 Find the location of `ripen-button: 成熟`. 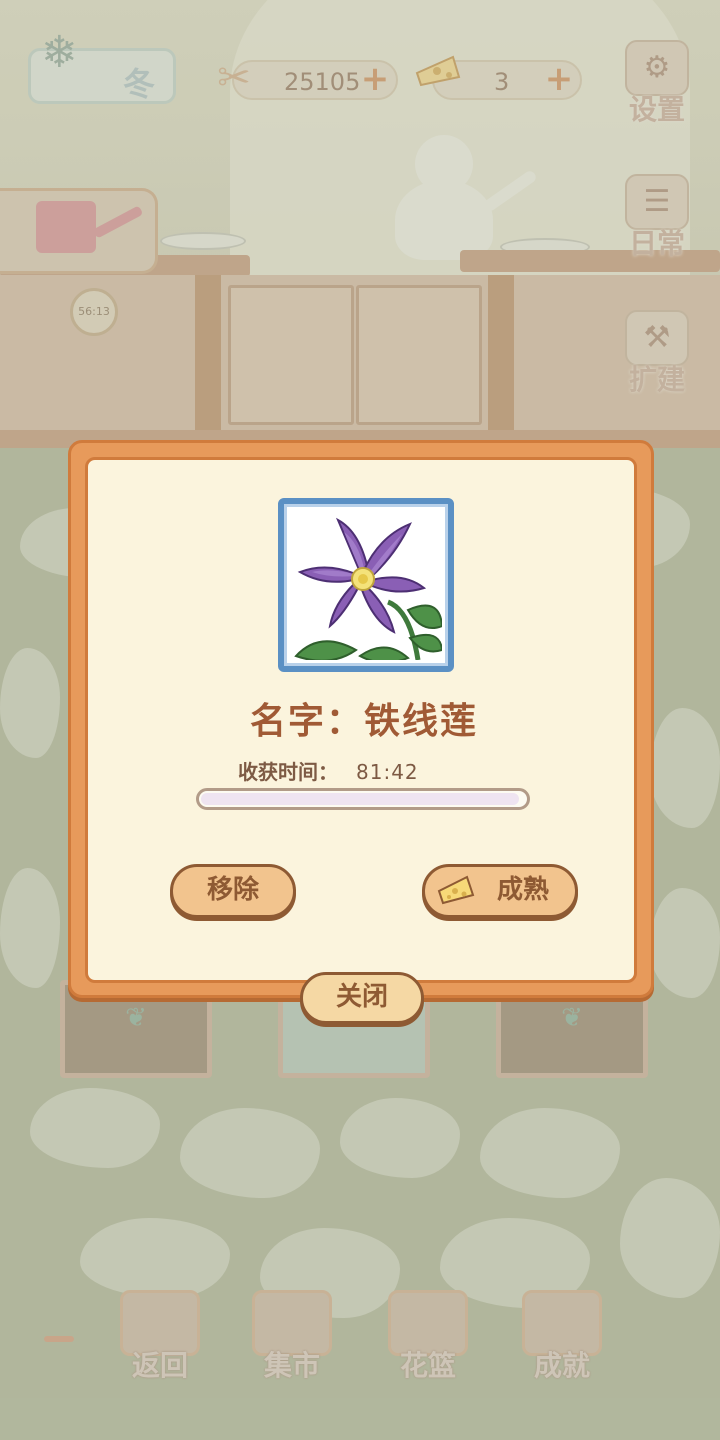

ripen-button: 成熟 is located at coordinates (500, 891).